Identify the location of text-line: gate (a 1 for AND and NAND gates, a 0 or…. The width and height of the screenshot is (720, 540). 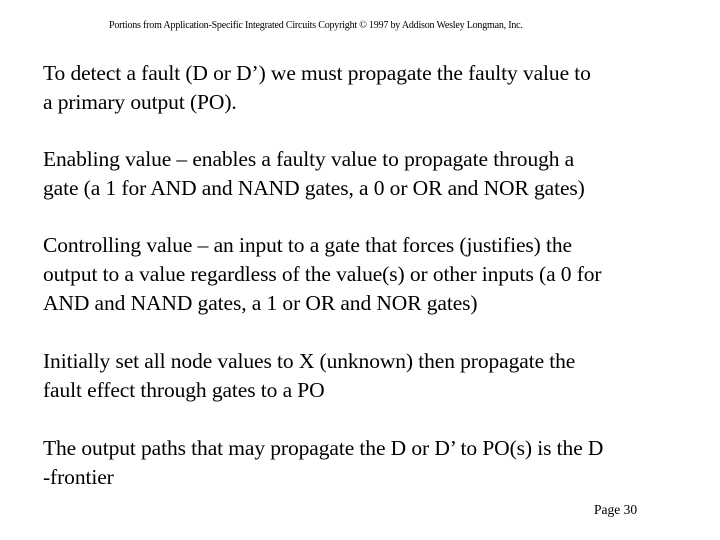
(314, 188).